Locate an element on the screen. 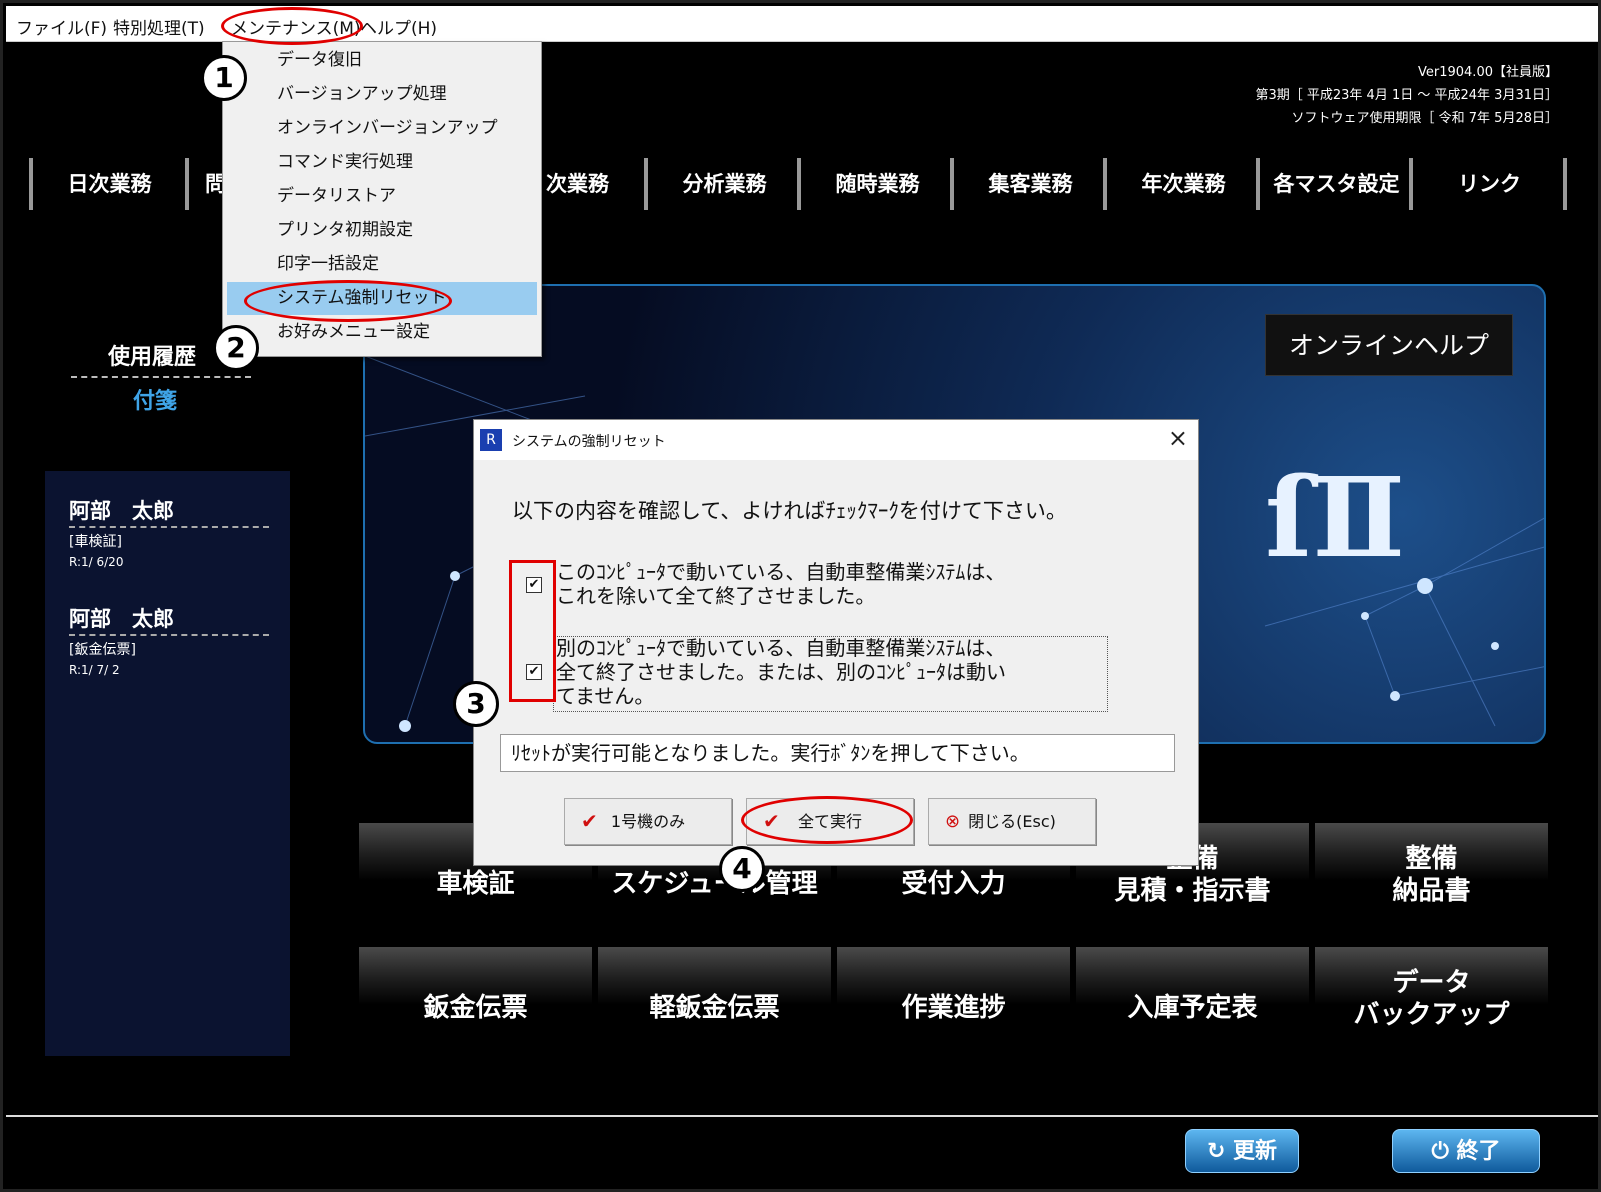 The height and width of the screenshot is (1192, 1601). dialog-message: 以下の内容を確認して、よければﾁｪｯｸﾏｰｸを付けて下さい。 is located at coordinates (789, 511).